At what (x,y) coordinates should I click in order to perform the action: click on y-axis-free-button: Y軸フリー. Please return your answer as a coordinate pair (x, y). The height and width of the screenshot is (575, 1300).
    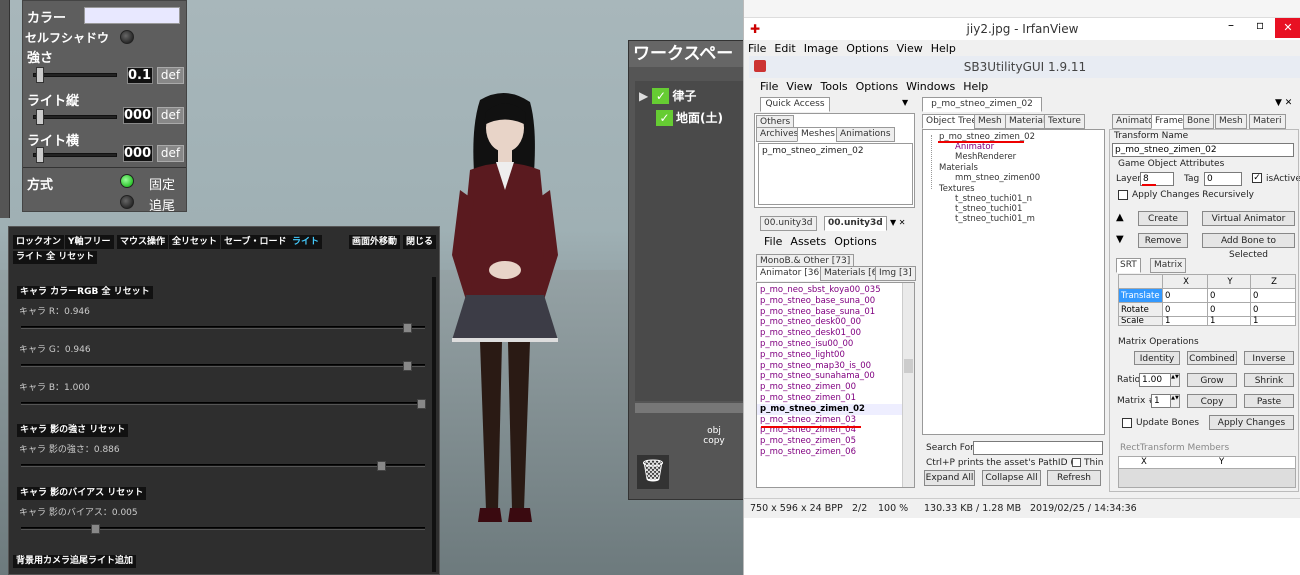
    Looking at the image, I should click on (89, 242).